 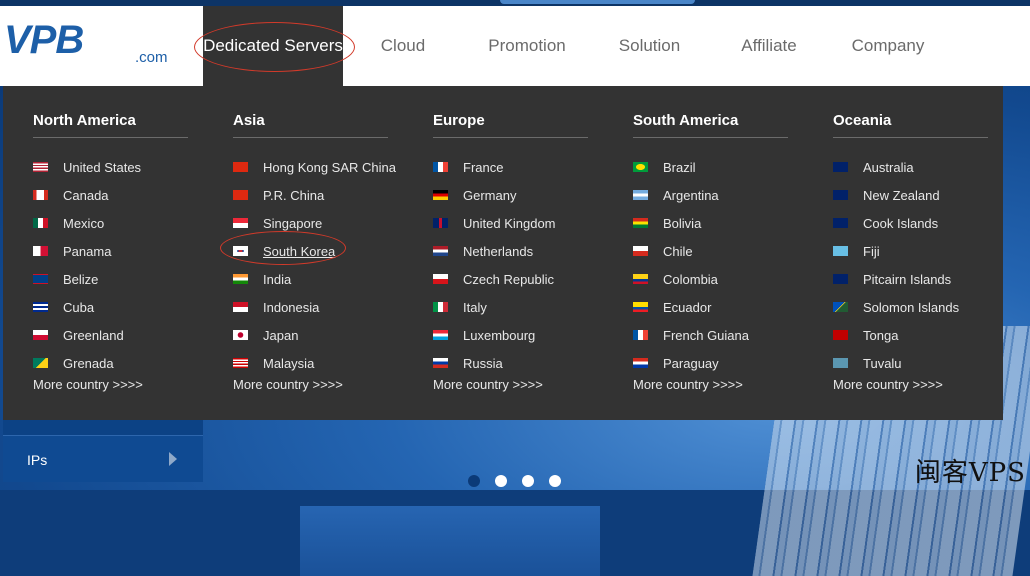 What do you see at coordinates (882, 363) in the screenshot?
I see `country-label: Tuvalu` at bounding box center [882, 363].